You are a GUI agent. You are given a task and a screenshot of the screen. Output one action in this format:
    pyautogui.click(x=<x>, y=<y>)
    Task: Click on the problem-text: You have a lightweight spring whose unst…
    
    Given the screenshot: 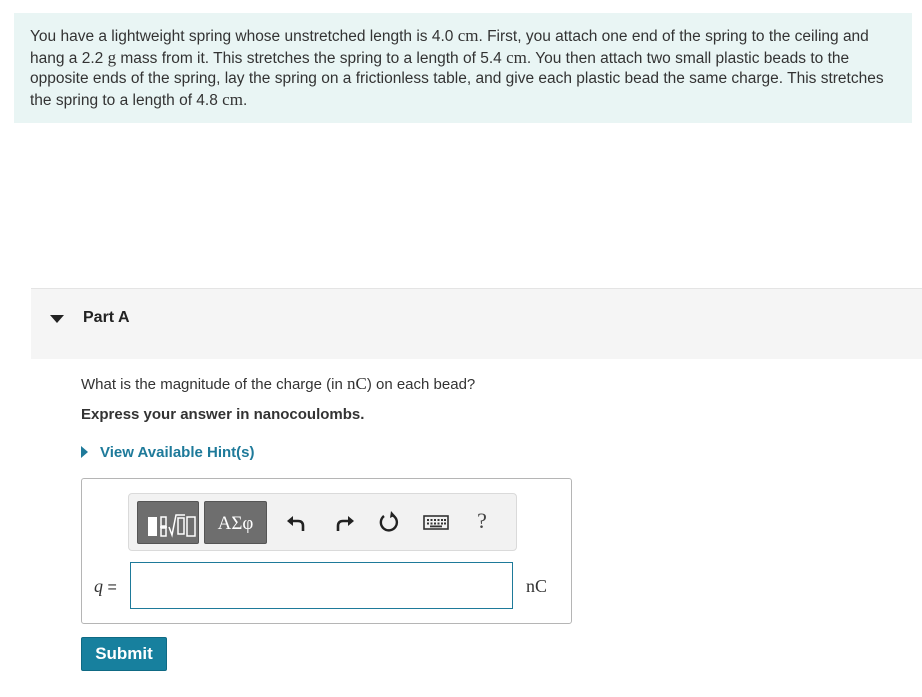 What is the action you would take?
    pyautogui.click(x=242, y=36)
    